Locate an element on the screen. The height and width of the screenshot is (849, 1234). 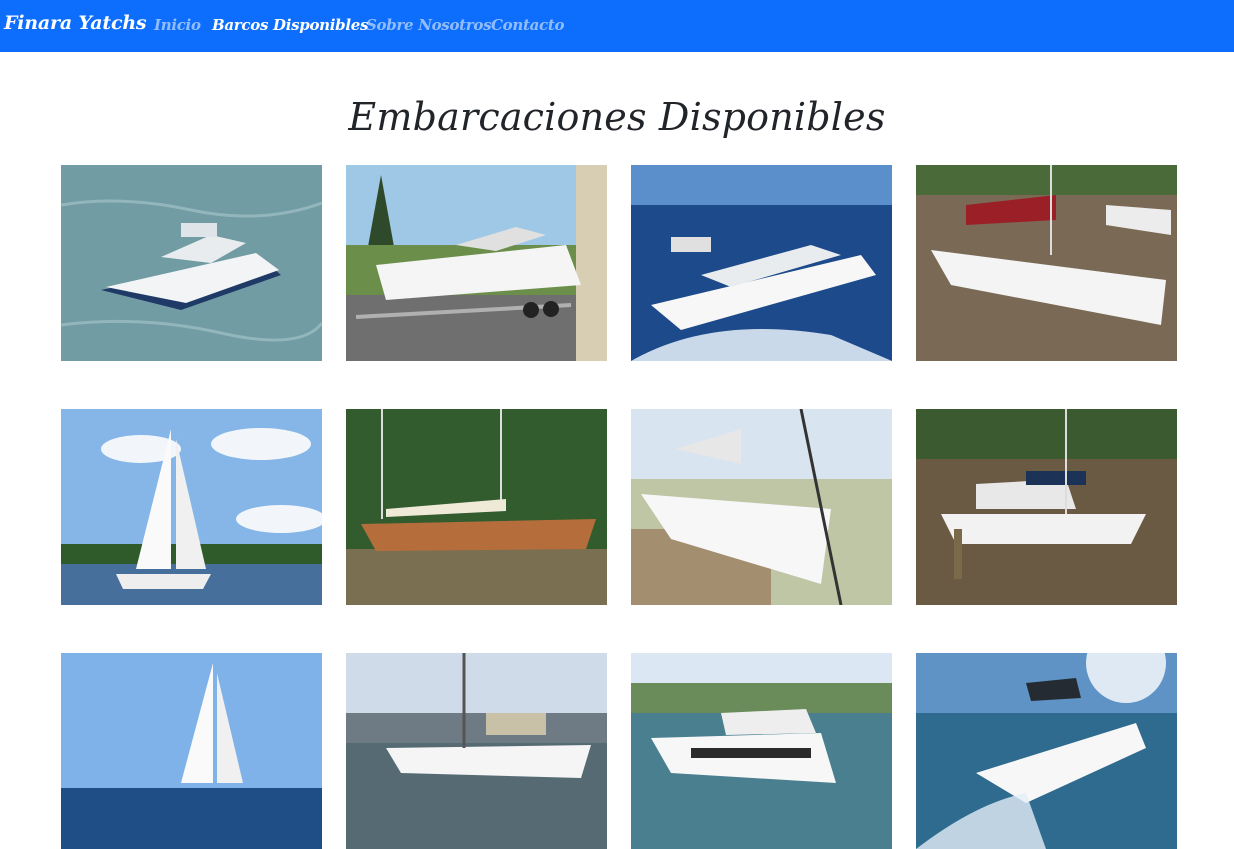
nav-link-contacto: Contacto is located at coordinates (527, 25).